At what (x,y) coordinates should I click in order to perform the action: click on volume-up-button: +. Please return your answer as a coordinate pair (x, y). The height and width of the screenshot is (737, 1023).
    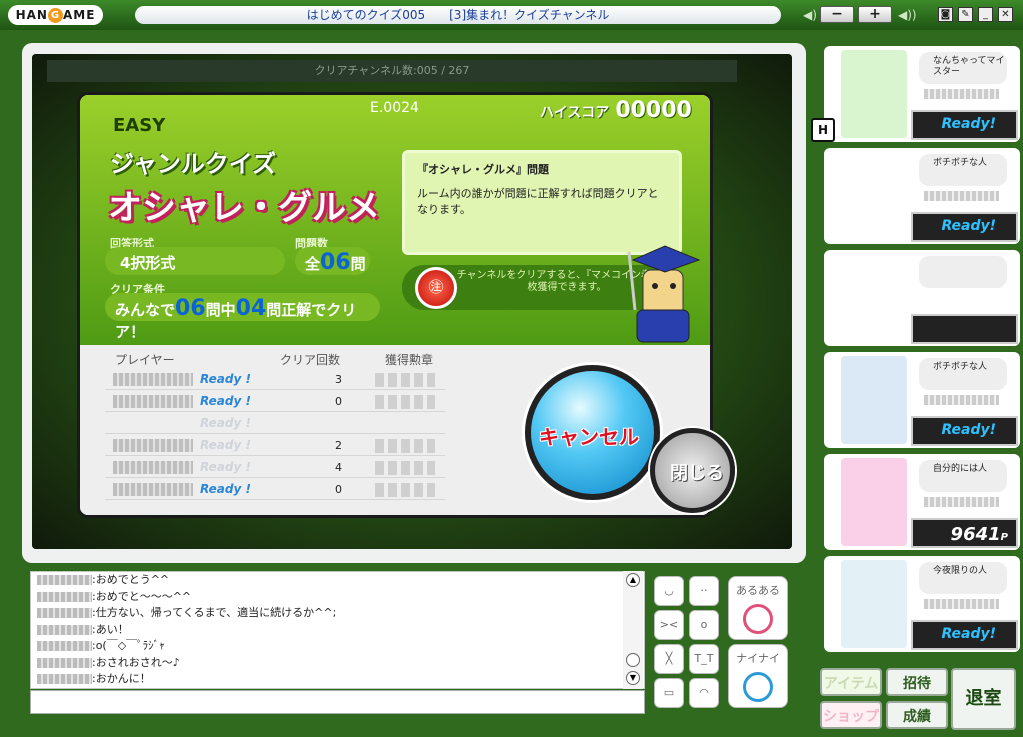
    Looking at the image, I should click on (875, 14).